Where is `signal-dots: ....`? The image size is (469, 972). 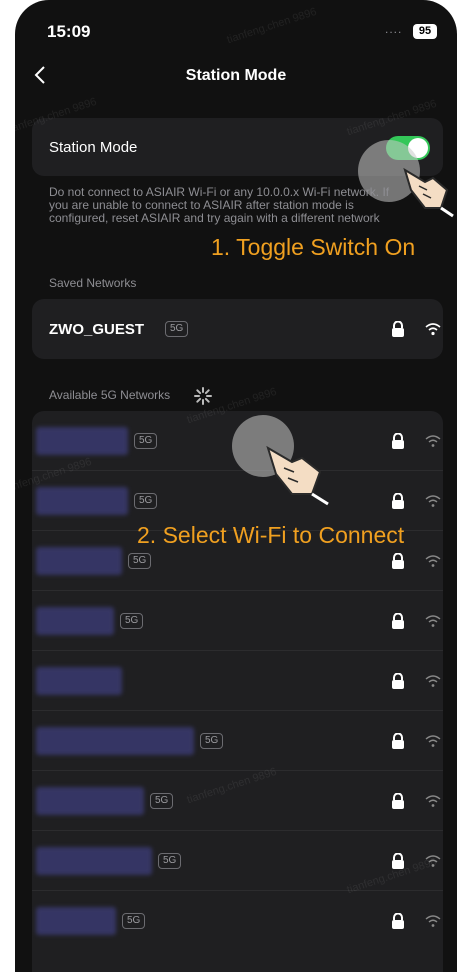 signal-dots: .... is located at coordinates (394, 29).